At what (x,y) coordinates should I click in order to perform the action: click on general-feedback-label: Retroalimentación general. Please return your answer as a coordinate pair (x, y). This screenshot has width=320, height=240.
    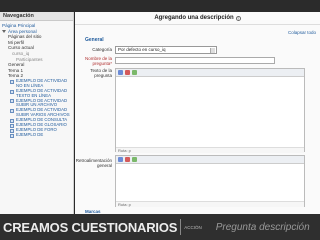
    Looking at the image, I should click on (93, 163).